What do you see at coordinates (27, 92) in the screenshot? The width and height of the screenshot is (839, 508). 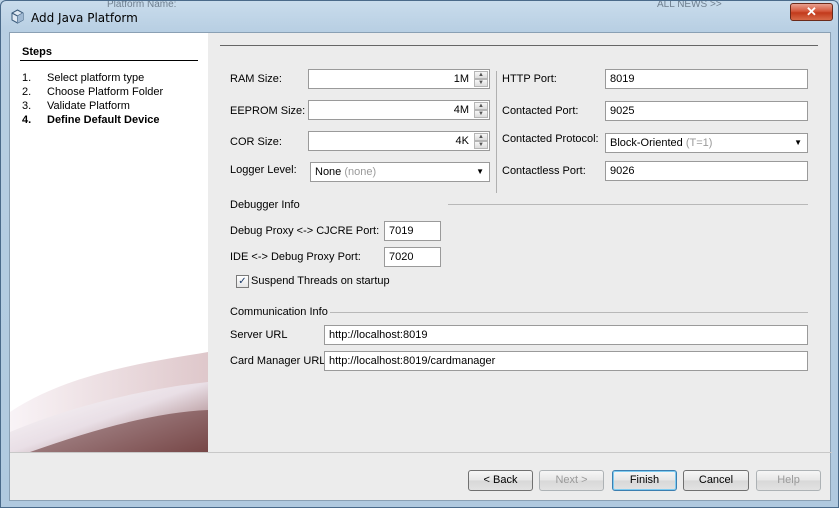 I see `step-number: 2.` at bounding box center [27, 92].